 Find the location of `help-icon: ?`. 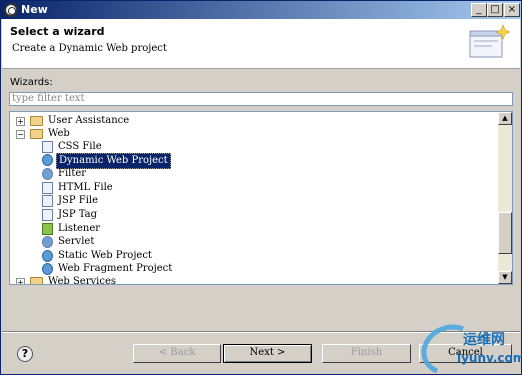

help-icon: ? is located at coordinates (25, 354).